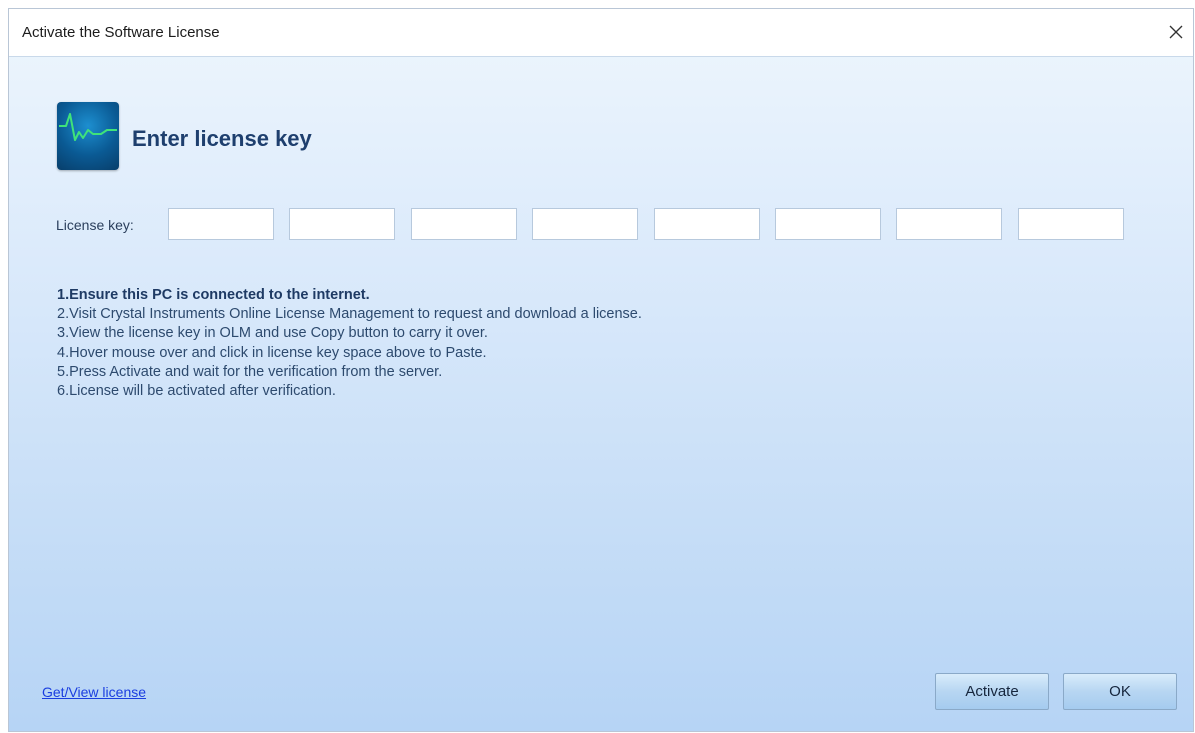  I want to click on window-title: Activate the Software License, so click(121, 32).